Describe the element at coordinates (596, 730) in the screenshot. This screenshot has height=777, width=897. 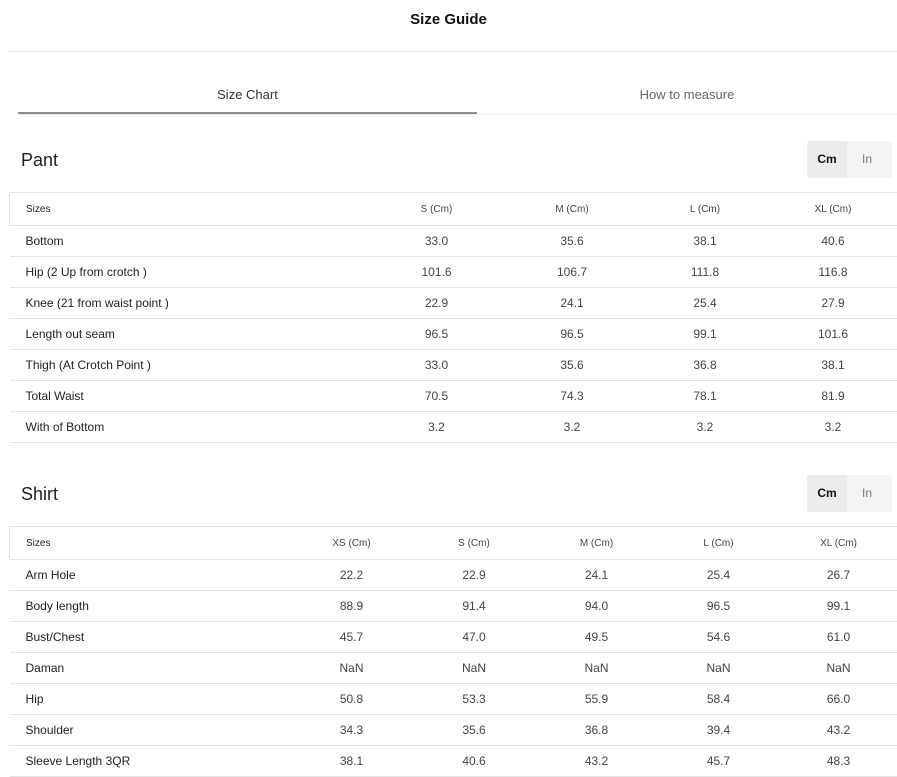
I see `measurement-value: 36.8` at that location.